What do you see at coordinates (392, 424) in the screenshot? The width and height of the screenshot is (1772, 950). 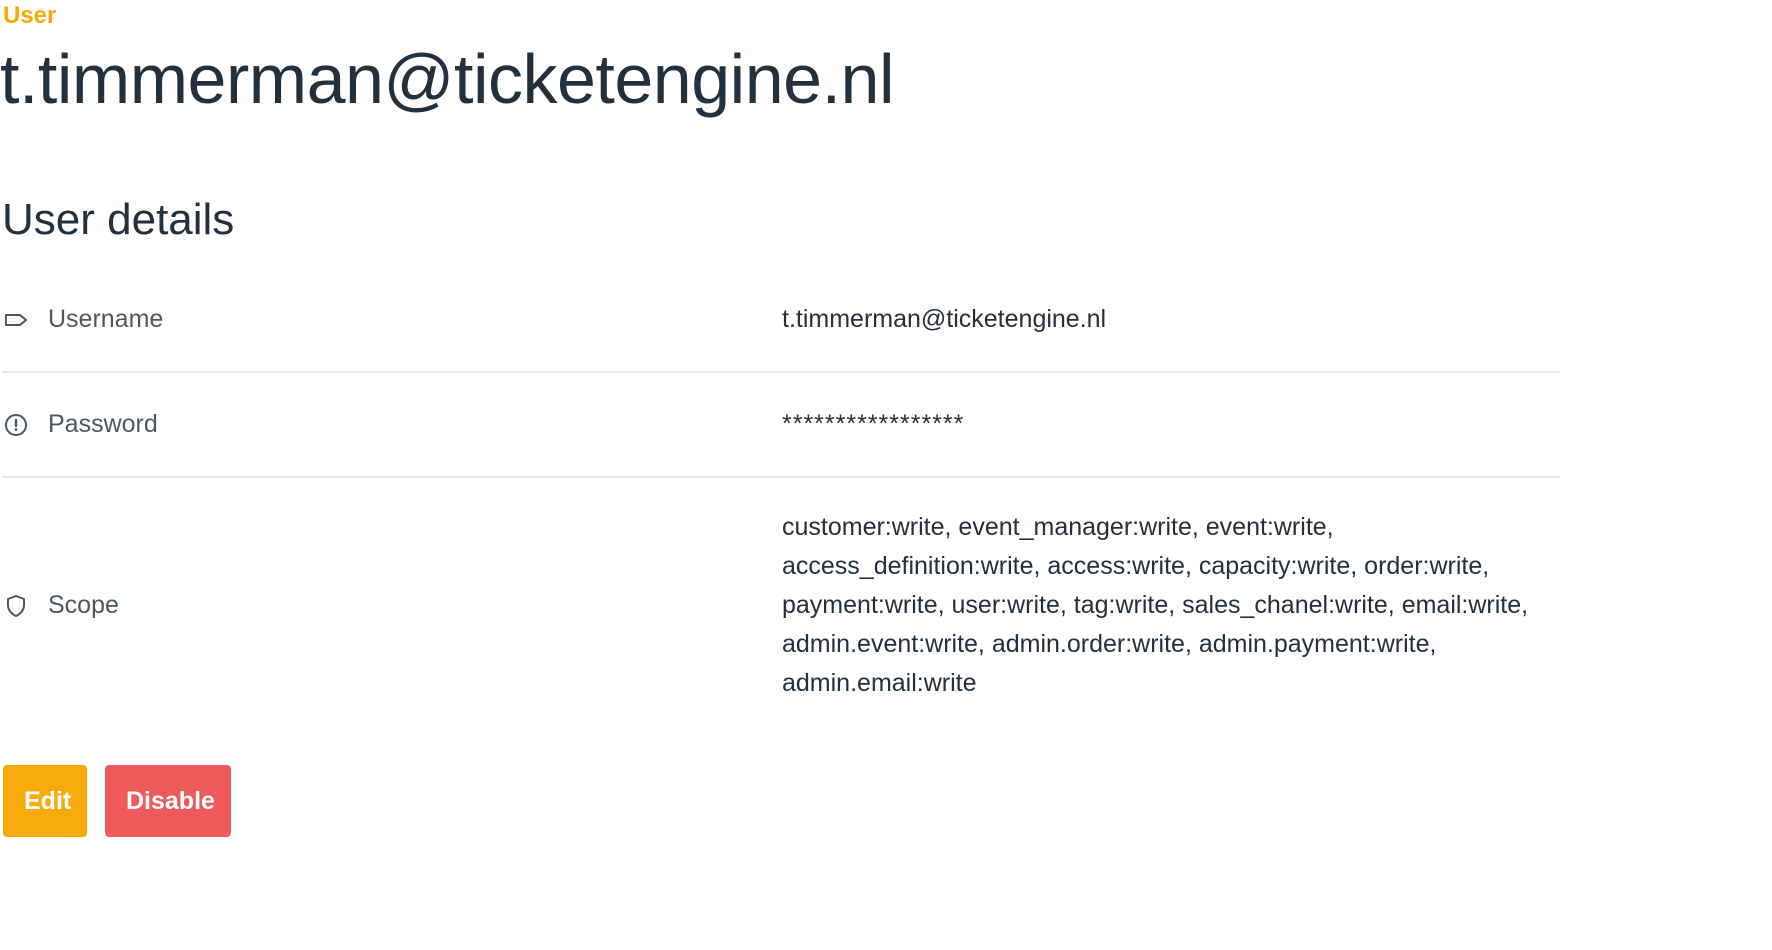 I see `password-label-cell: Password` at bounding box center [392, 424].